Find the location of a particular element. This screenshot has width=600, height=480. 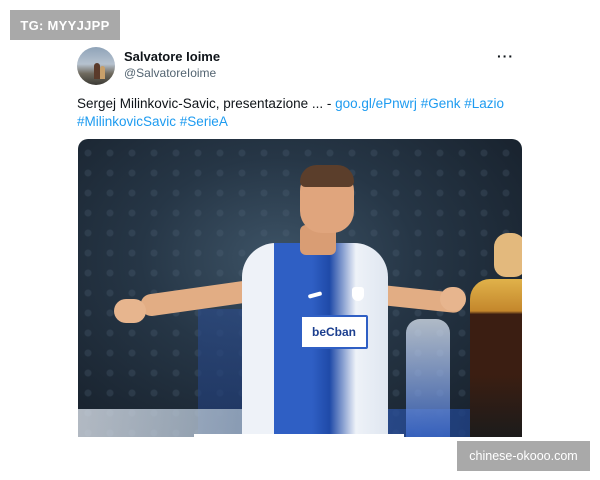

hashtag-seriea: #SerieA is located at coordinates (204, 121).